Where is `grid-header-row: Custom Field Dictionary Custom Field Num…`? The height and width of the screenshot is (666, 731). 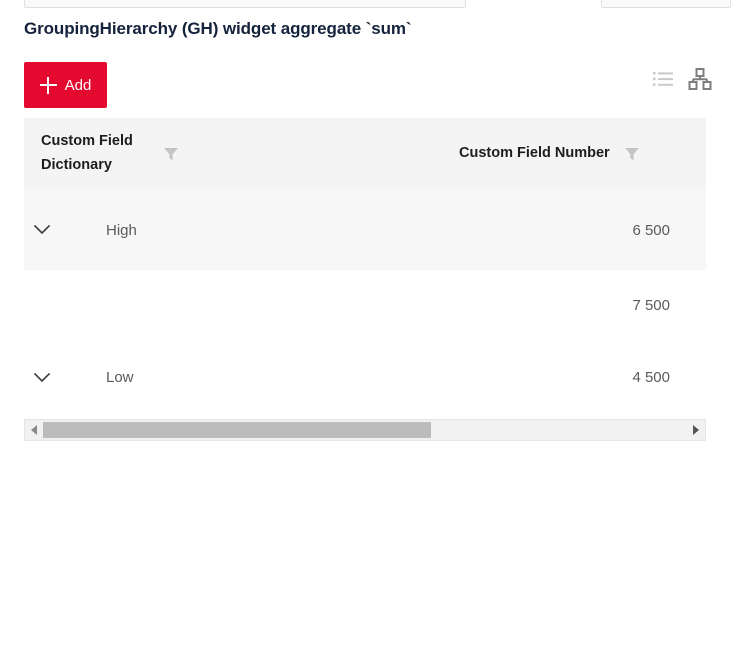
grid-header-row: Custom Field Dictionary Custom Field Num… is located at coordinates (365, 154).